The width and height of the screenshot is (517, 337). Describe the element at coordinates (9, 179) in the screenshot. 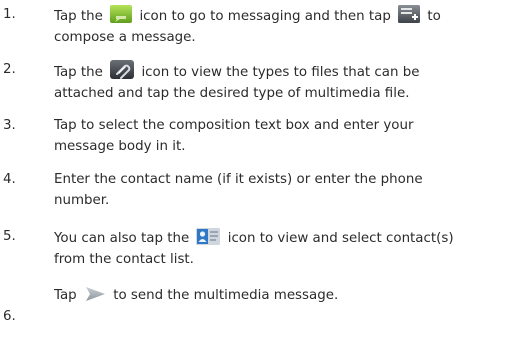

I see `step-number: 4.` at that location.